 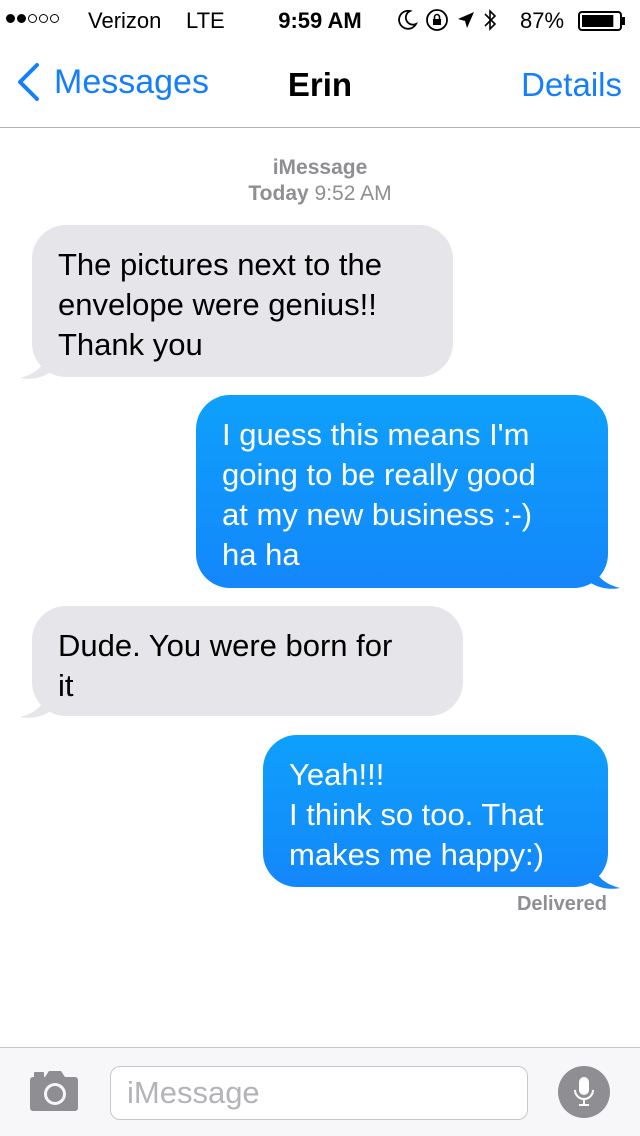 I want to click on microphone-button, so click(x=584, y=1092).